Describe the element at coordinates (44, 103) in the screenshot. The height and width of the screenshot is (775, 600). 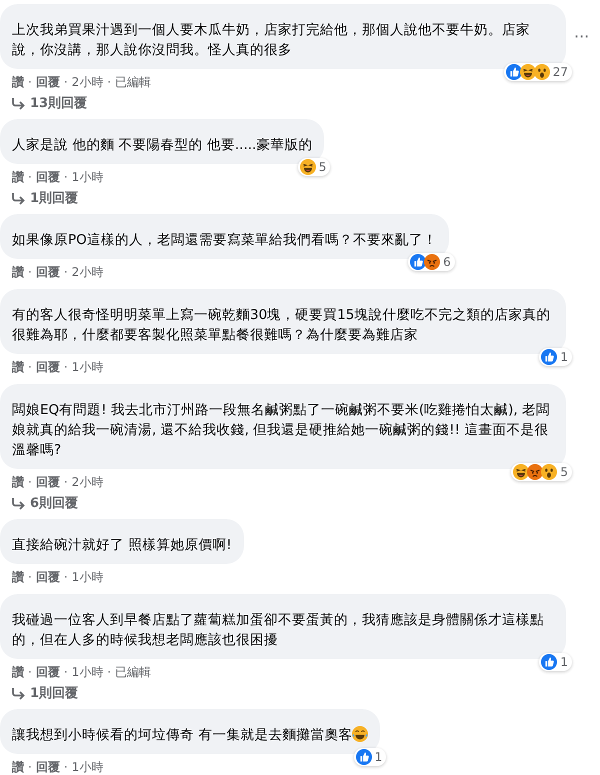
I see `view-replies-link: 13則回覆` at that location.